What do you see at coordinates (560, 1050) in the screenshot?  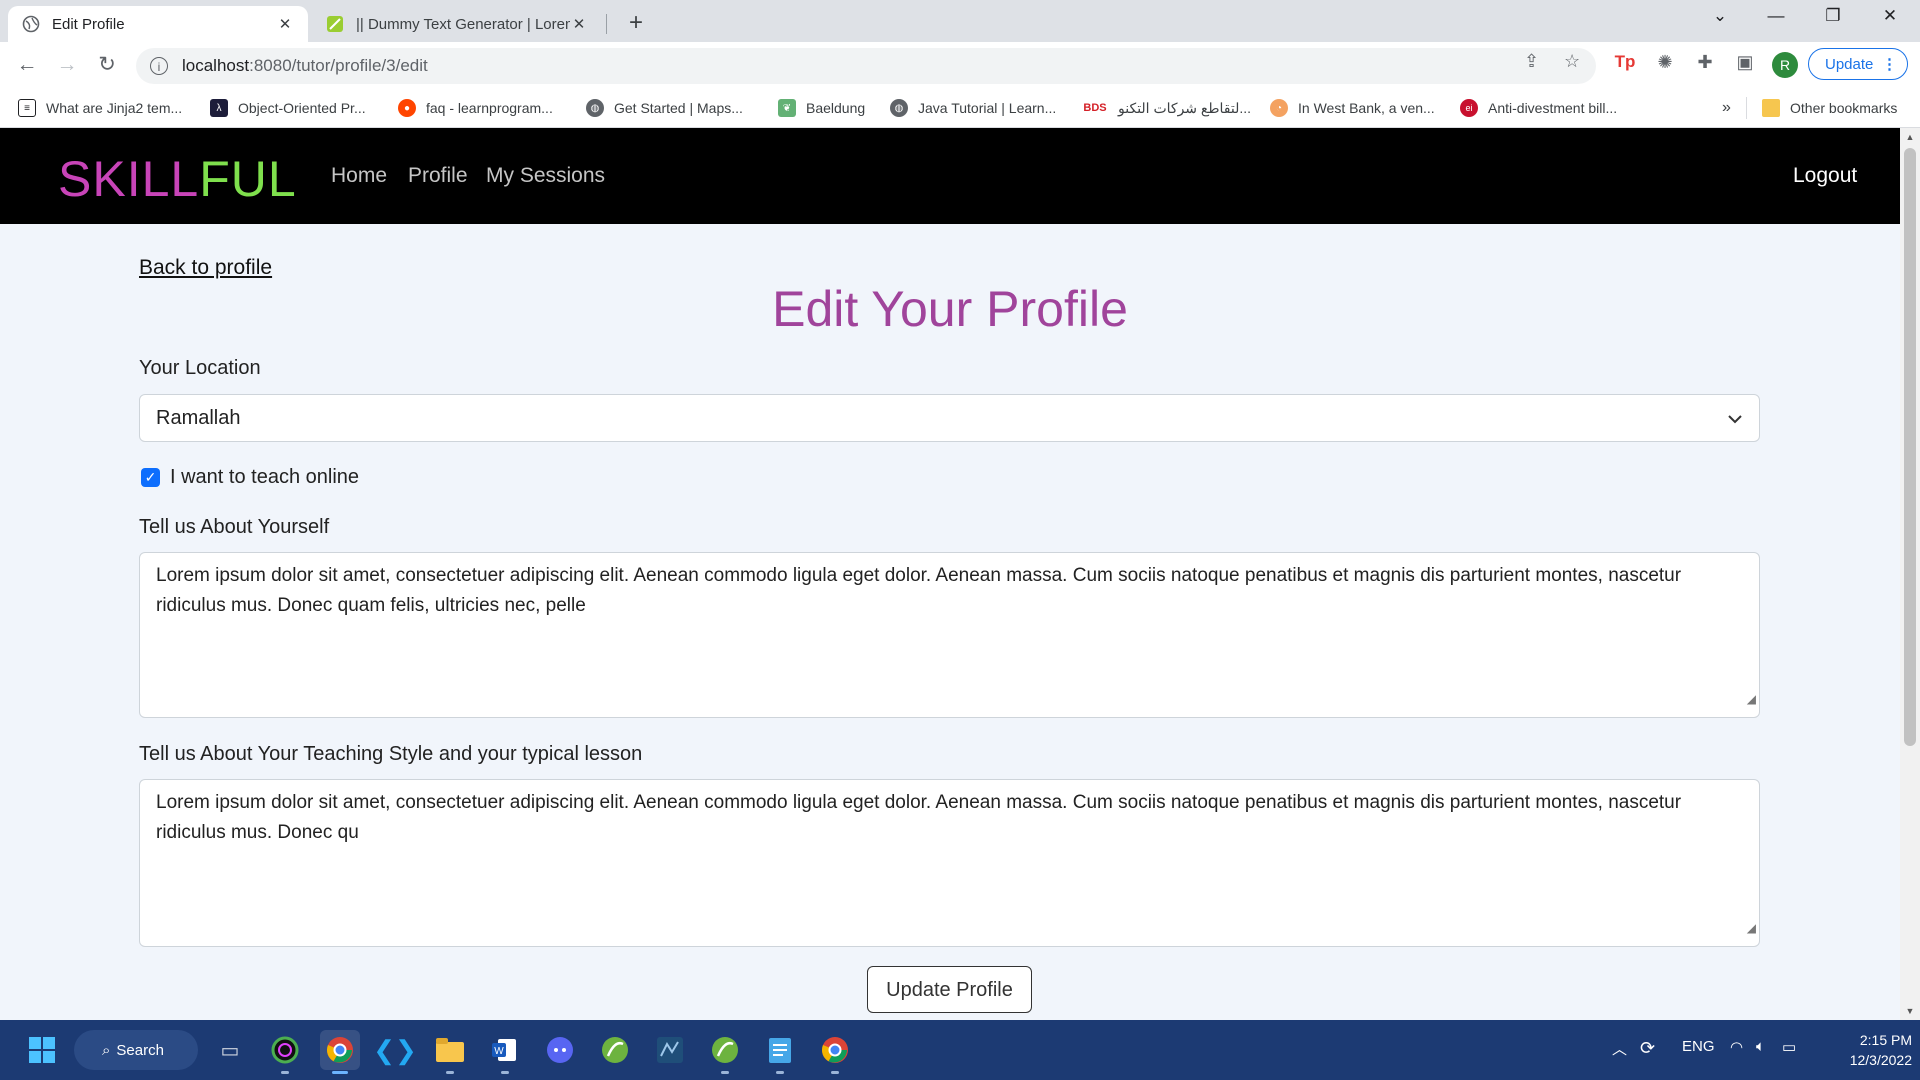 I see `discord-icon` at bounding box center [560, 1050].